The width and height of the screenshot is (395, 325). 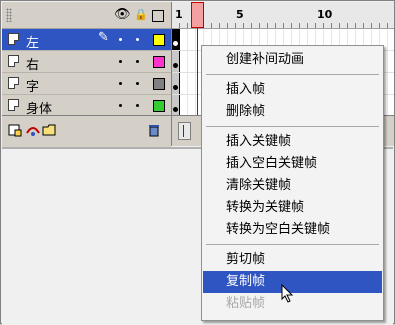 I want to click on ruler-number: 10, so click(x=325, y=14).